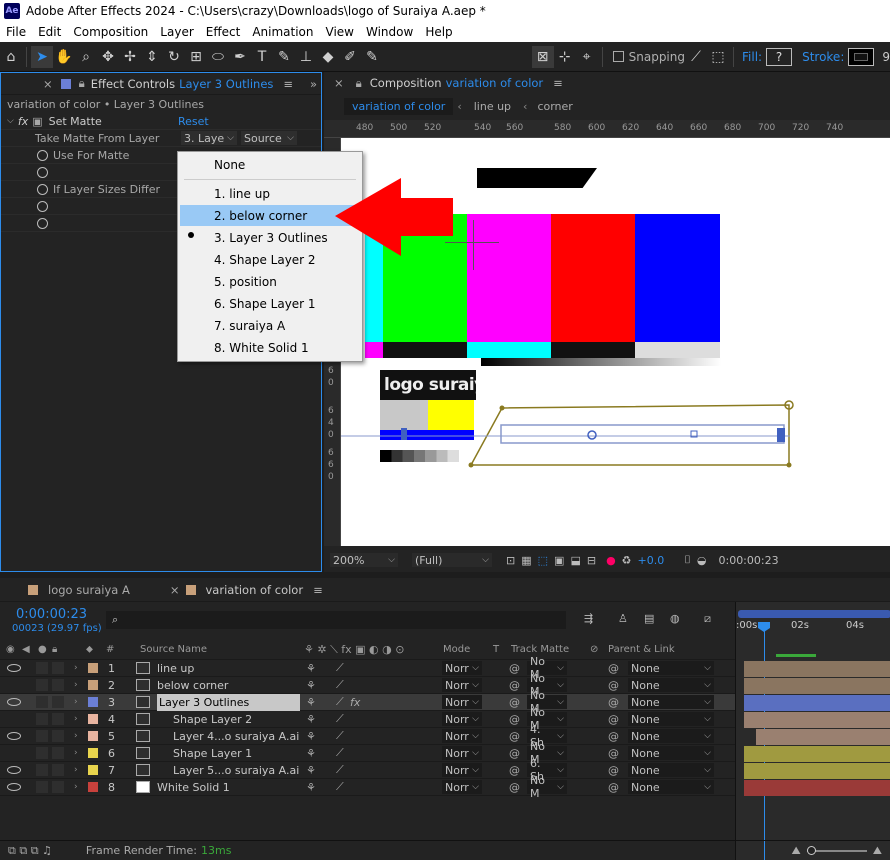 The height and width of the screenshot is (860, 890). I want to click on tab-line-up: line up, so click(492, 106).